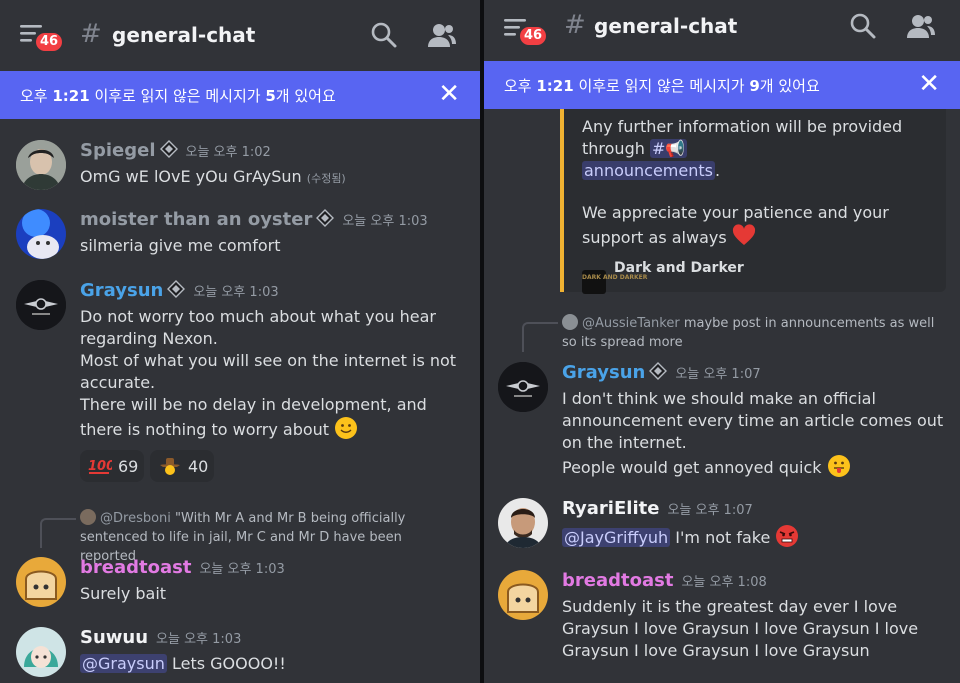 This screenshot has height=683, width=960. I want to click on channel-link-announcements: announcements, so click(648, 170).